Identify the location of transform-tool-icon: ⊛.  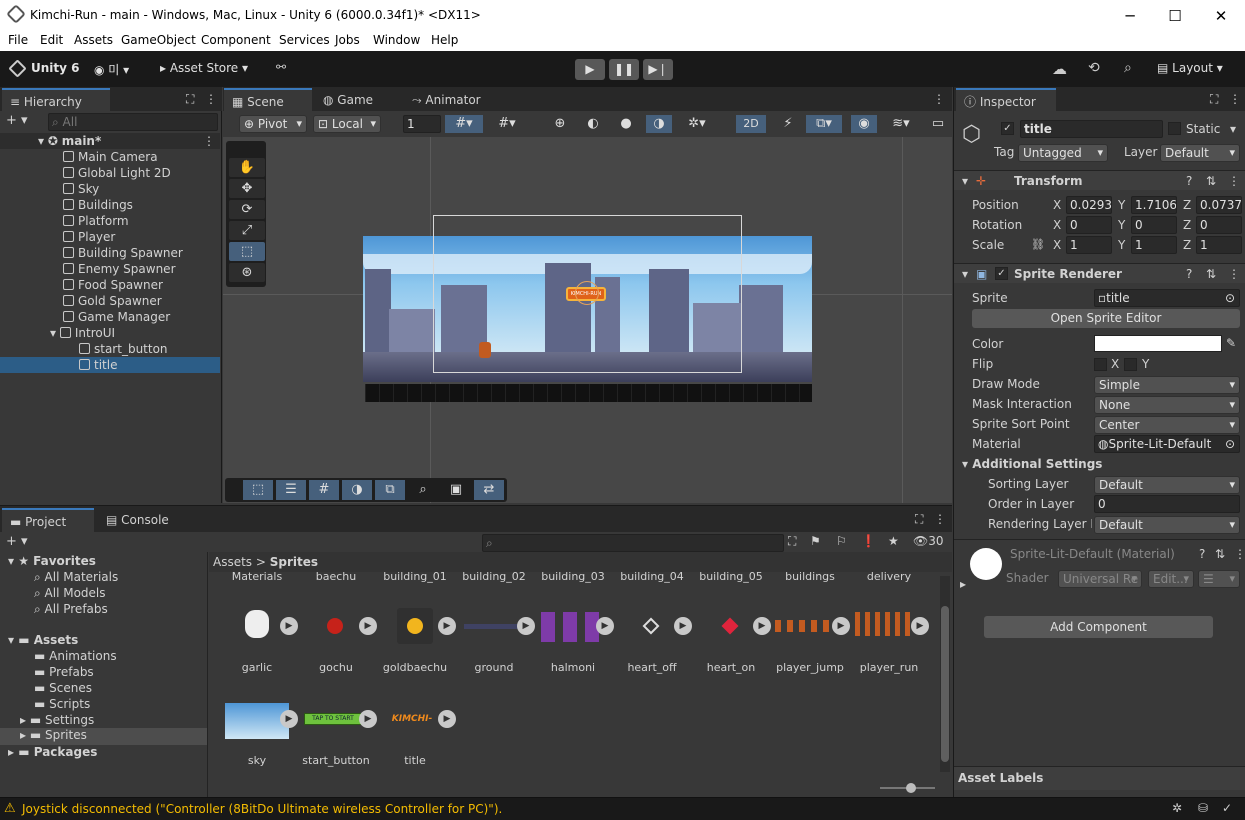
(247, 272).